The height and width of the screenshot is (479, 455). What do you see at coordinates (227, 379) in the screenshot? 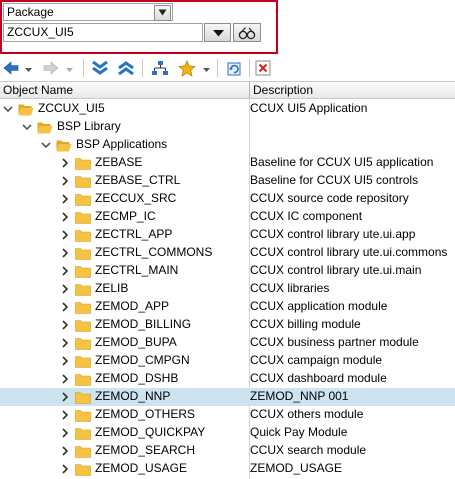
I see `tree-row: ZEMOD_DSHB CCUX dashboard module` at bounding box center [227, 379].